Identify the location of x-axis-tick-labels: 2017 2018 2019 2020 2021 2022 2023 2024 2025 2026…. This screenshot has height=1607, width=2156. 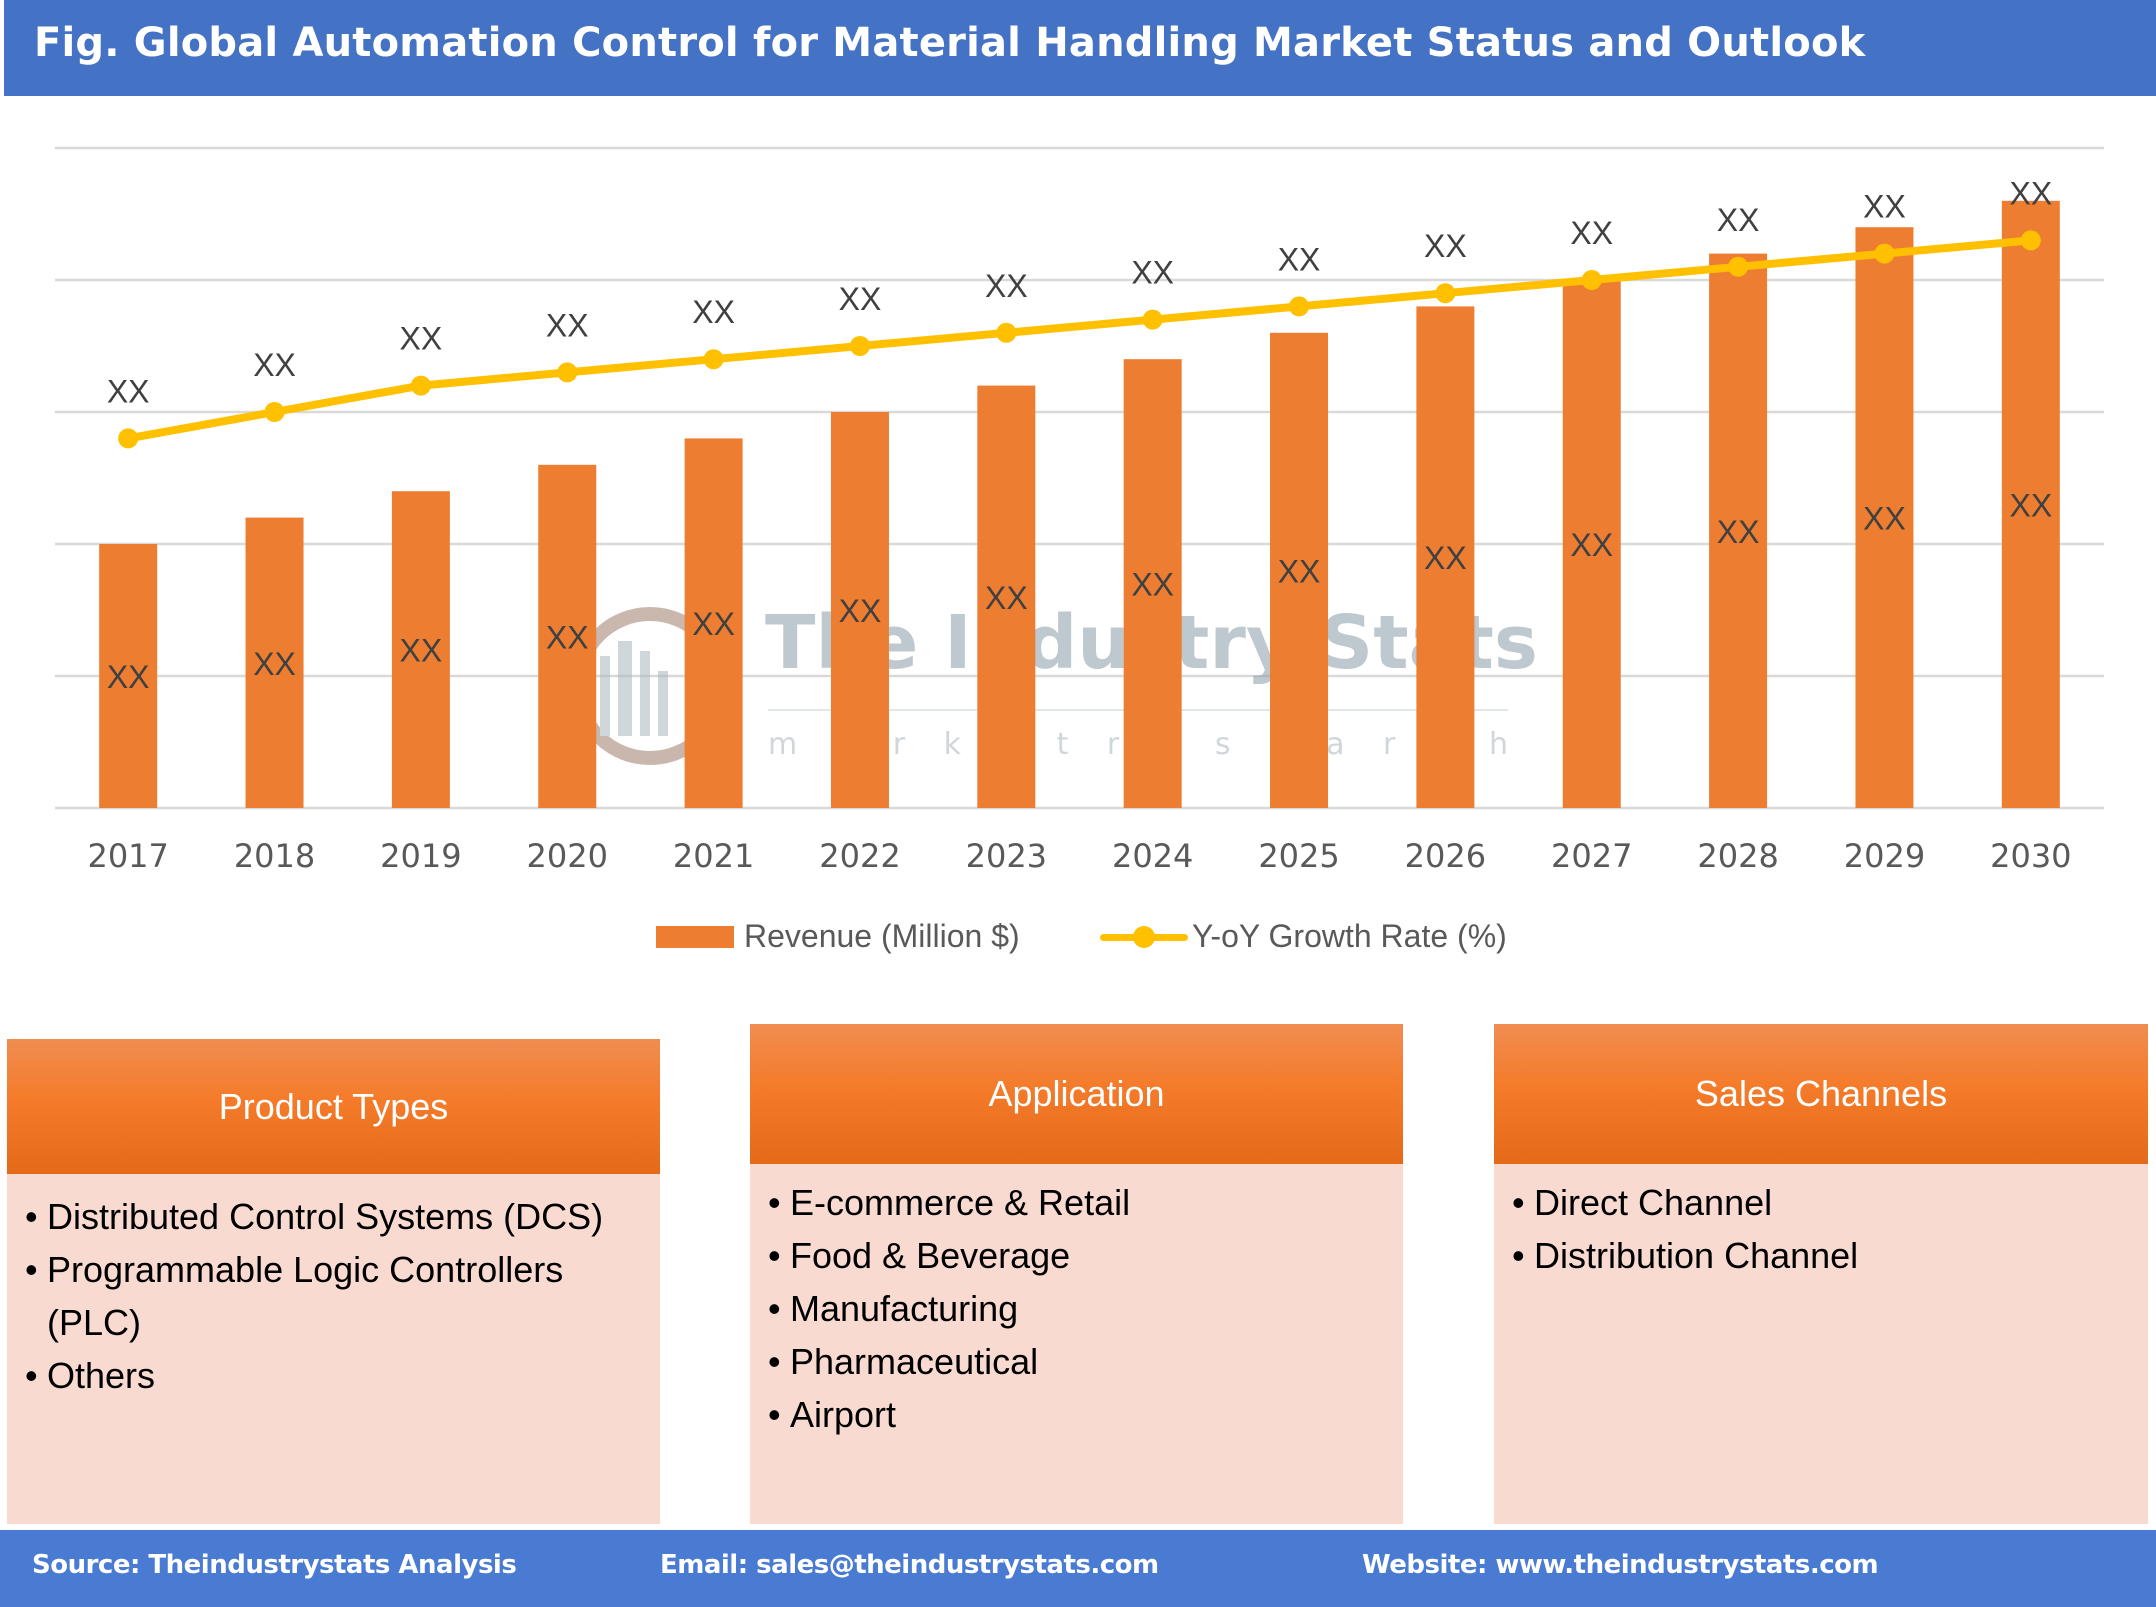
(1079, 856).